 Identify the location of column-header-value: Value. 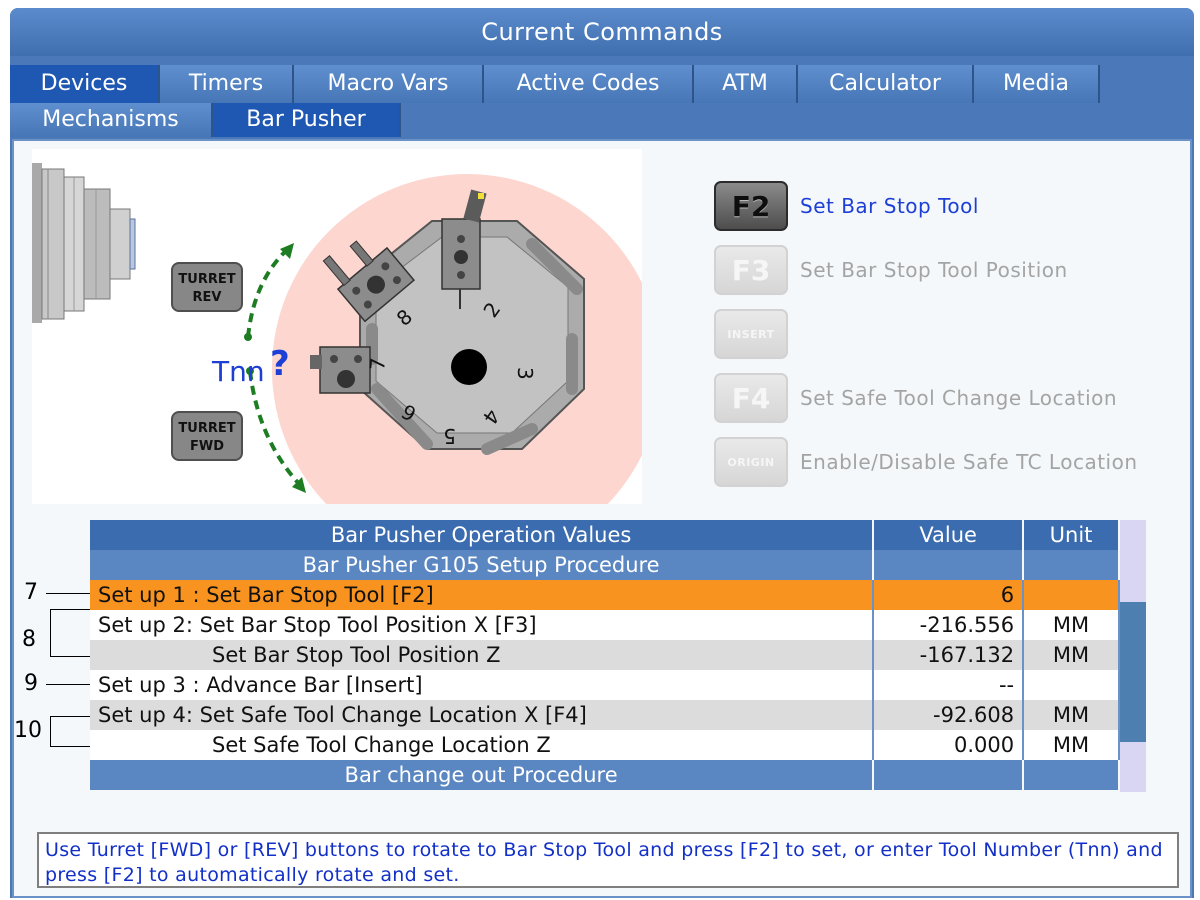
(949, 535).